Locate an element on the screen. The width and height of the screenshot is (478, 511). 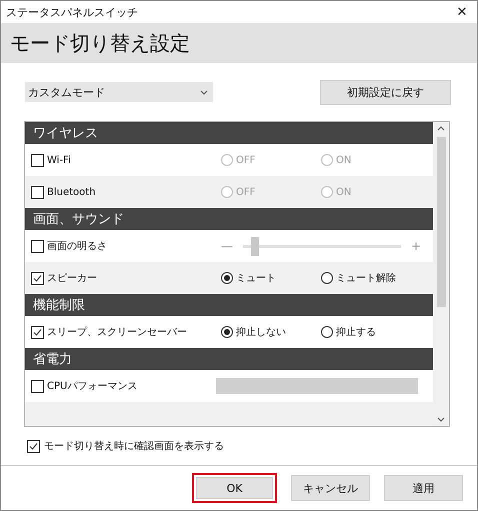
close-button: ✕ is located at coordinates (462, 12).